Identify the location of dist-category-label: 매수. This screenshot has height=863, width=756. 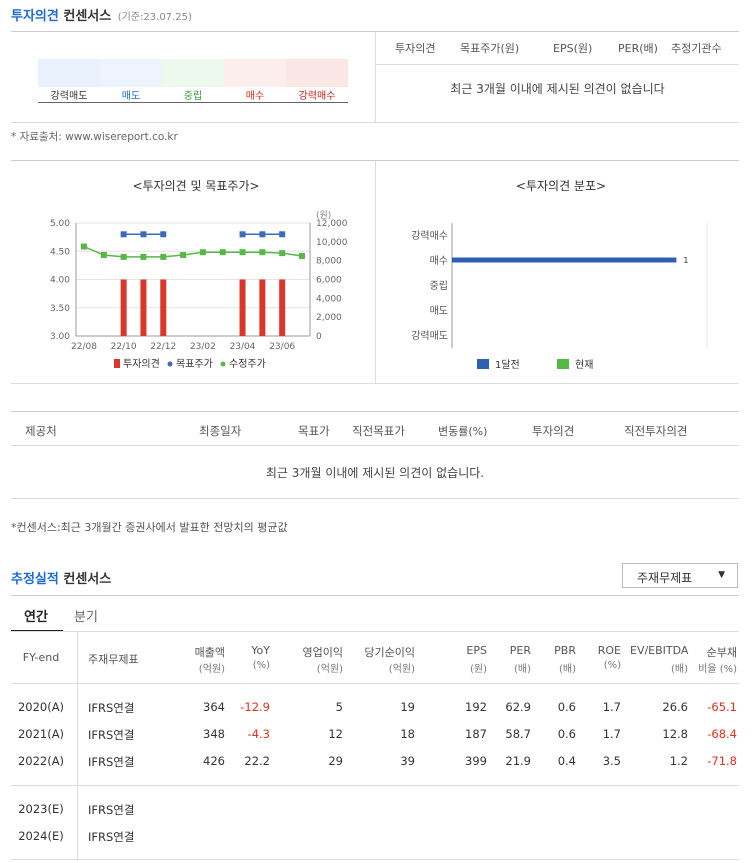
(439, 261).